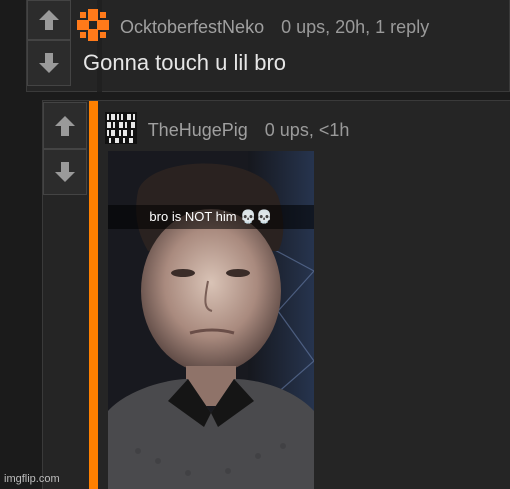 This screenshot has width=510, height=489. Describe the element at coordinates (192, 27) in the screenshot. I see `comment-1-username: OcktoberfestNeko` at that location.